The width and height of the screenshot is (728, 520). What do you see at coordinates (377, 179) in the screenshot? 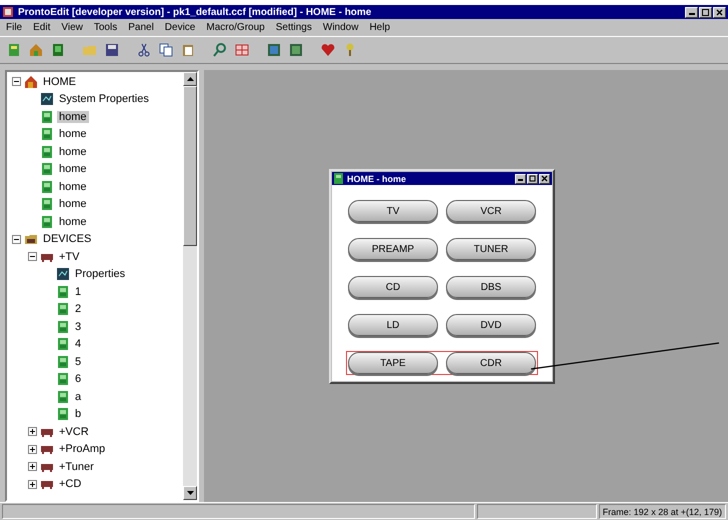
I see `window-title: HOME - home` at bounding box center [377, 179].